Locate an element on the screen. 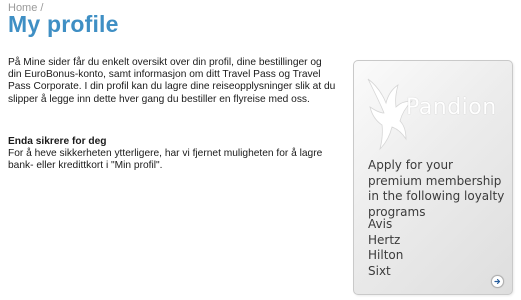  arrow-right-icon is located at coordinates (497, 281).